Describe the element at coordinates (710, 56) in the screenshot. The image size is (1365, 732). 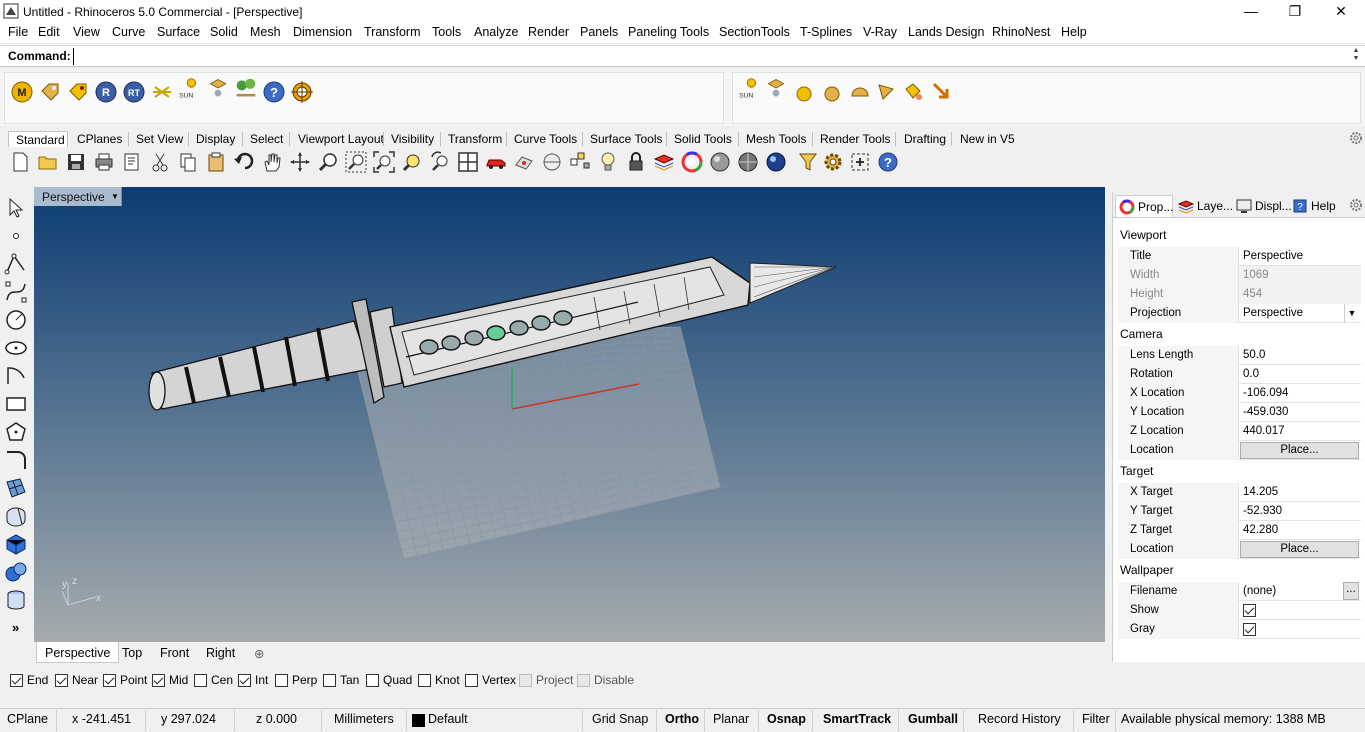
I see `command-input` at that location.